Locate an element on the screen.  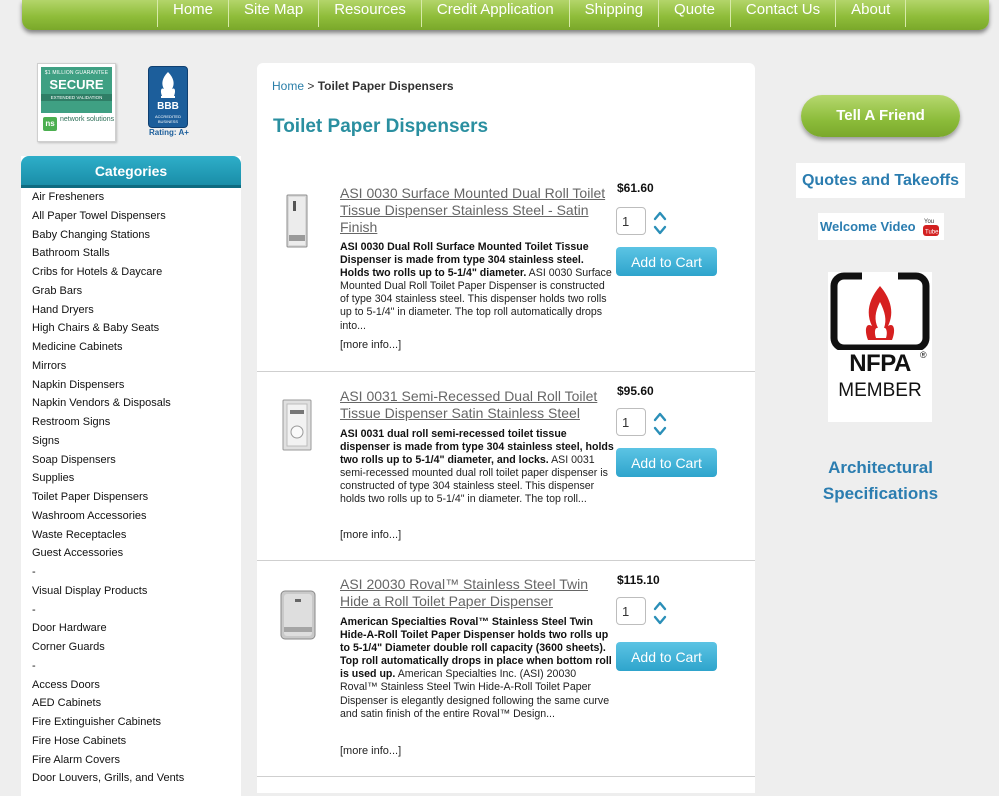
category-item: Napkin Dispensers is located at coordinates (136, 388).